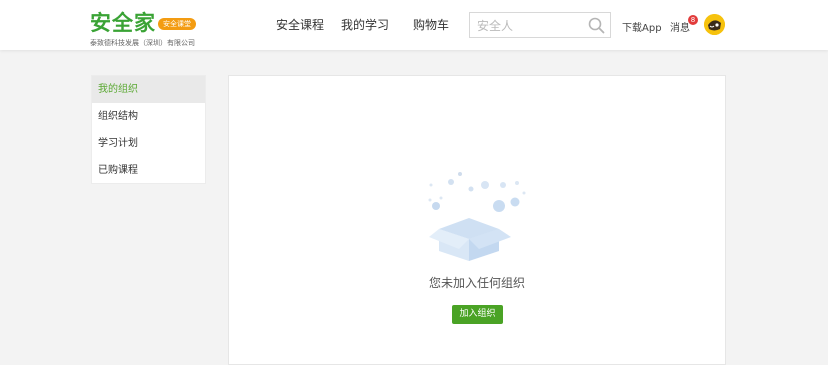 The image size is (828, 365). Describe the element at coordinates (476, 283) in the screenshot. I see `empty-state-message: 您未加入任何组织` at that location.